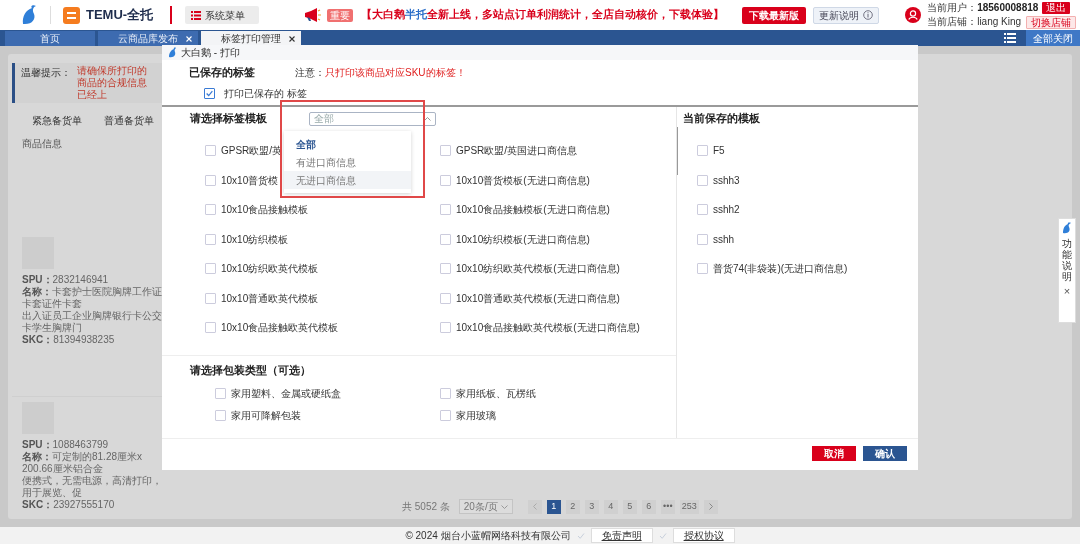 The width and height of the screenshot is (1080, 544). What do you see at coordinates (222, 72) in the screenshot?
I see `section-heading: 已保存的标签` at bounding box center [222, 72].